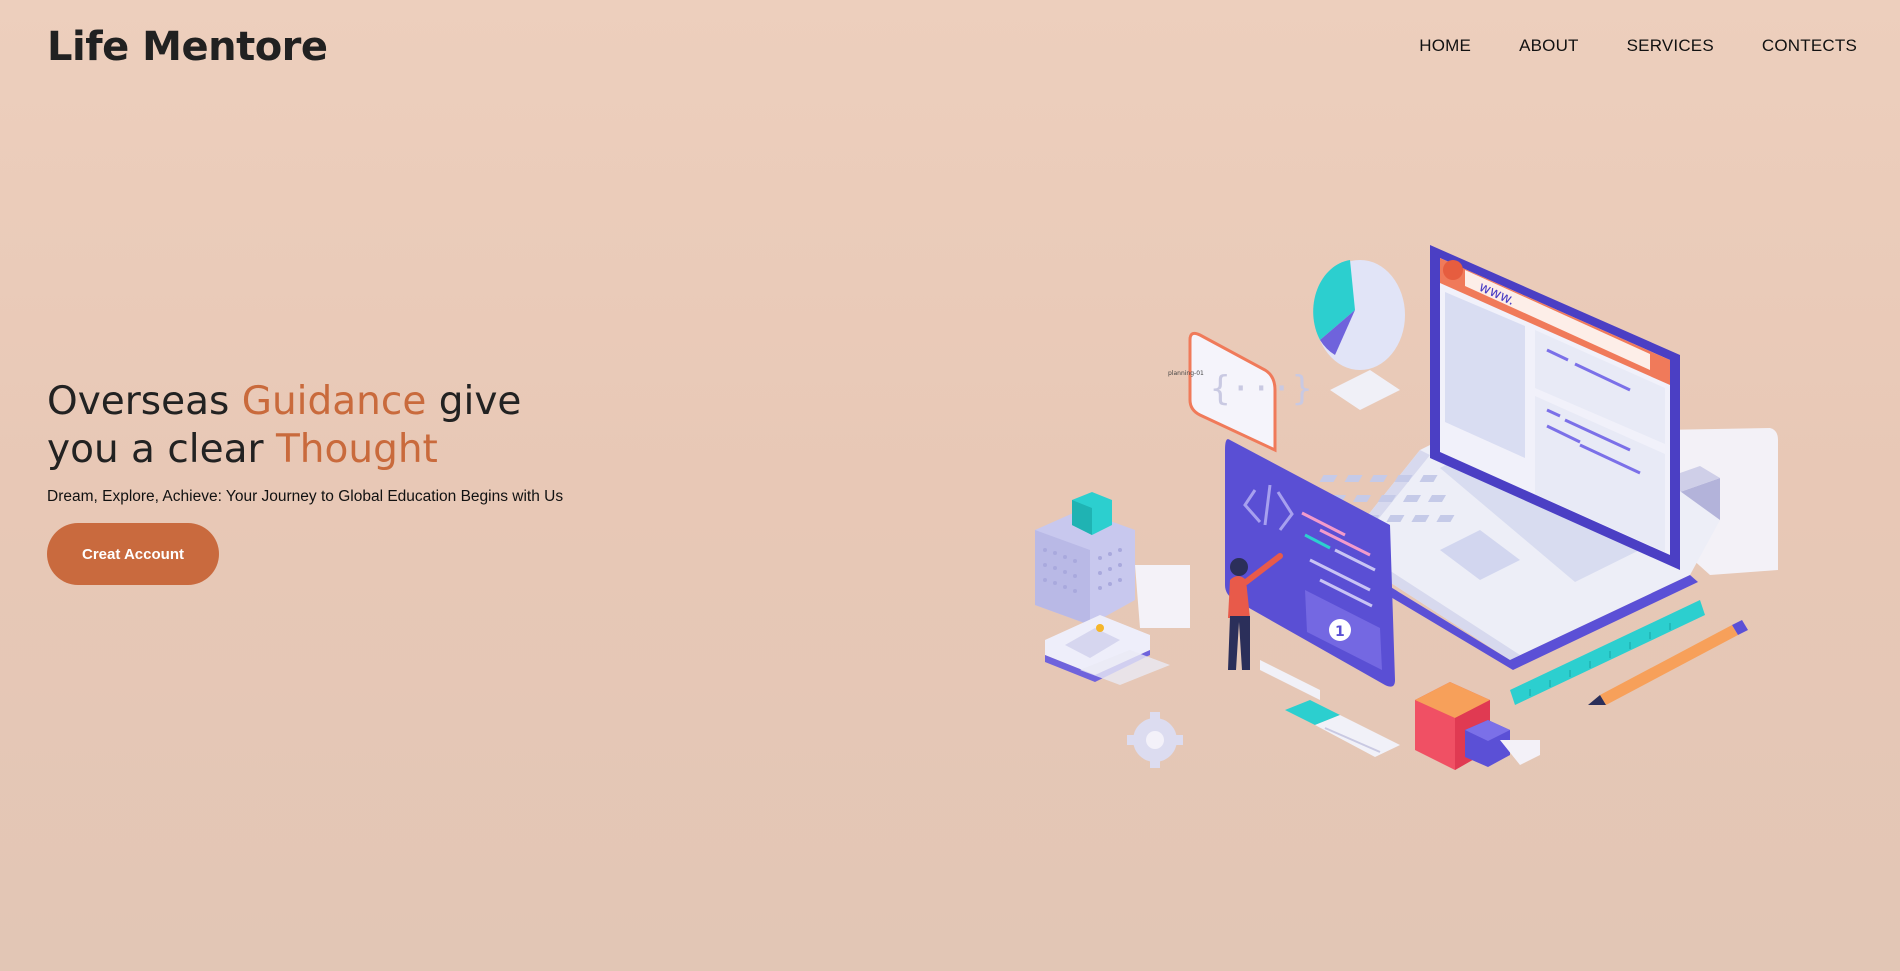 The image size is (1900, 971). What do you see at coordinates (1310, 563) in the screenshot?
I see `code-board-icon: 1` at bounding box center [1310, 563].